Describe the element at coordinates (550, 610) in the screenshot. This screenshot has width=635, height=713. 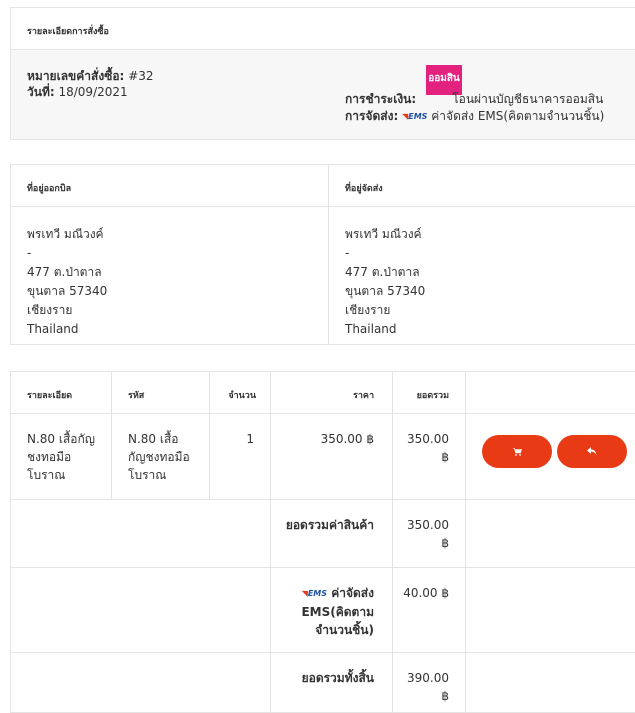
I see `shipping-empty` at that location.